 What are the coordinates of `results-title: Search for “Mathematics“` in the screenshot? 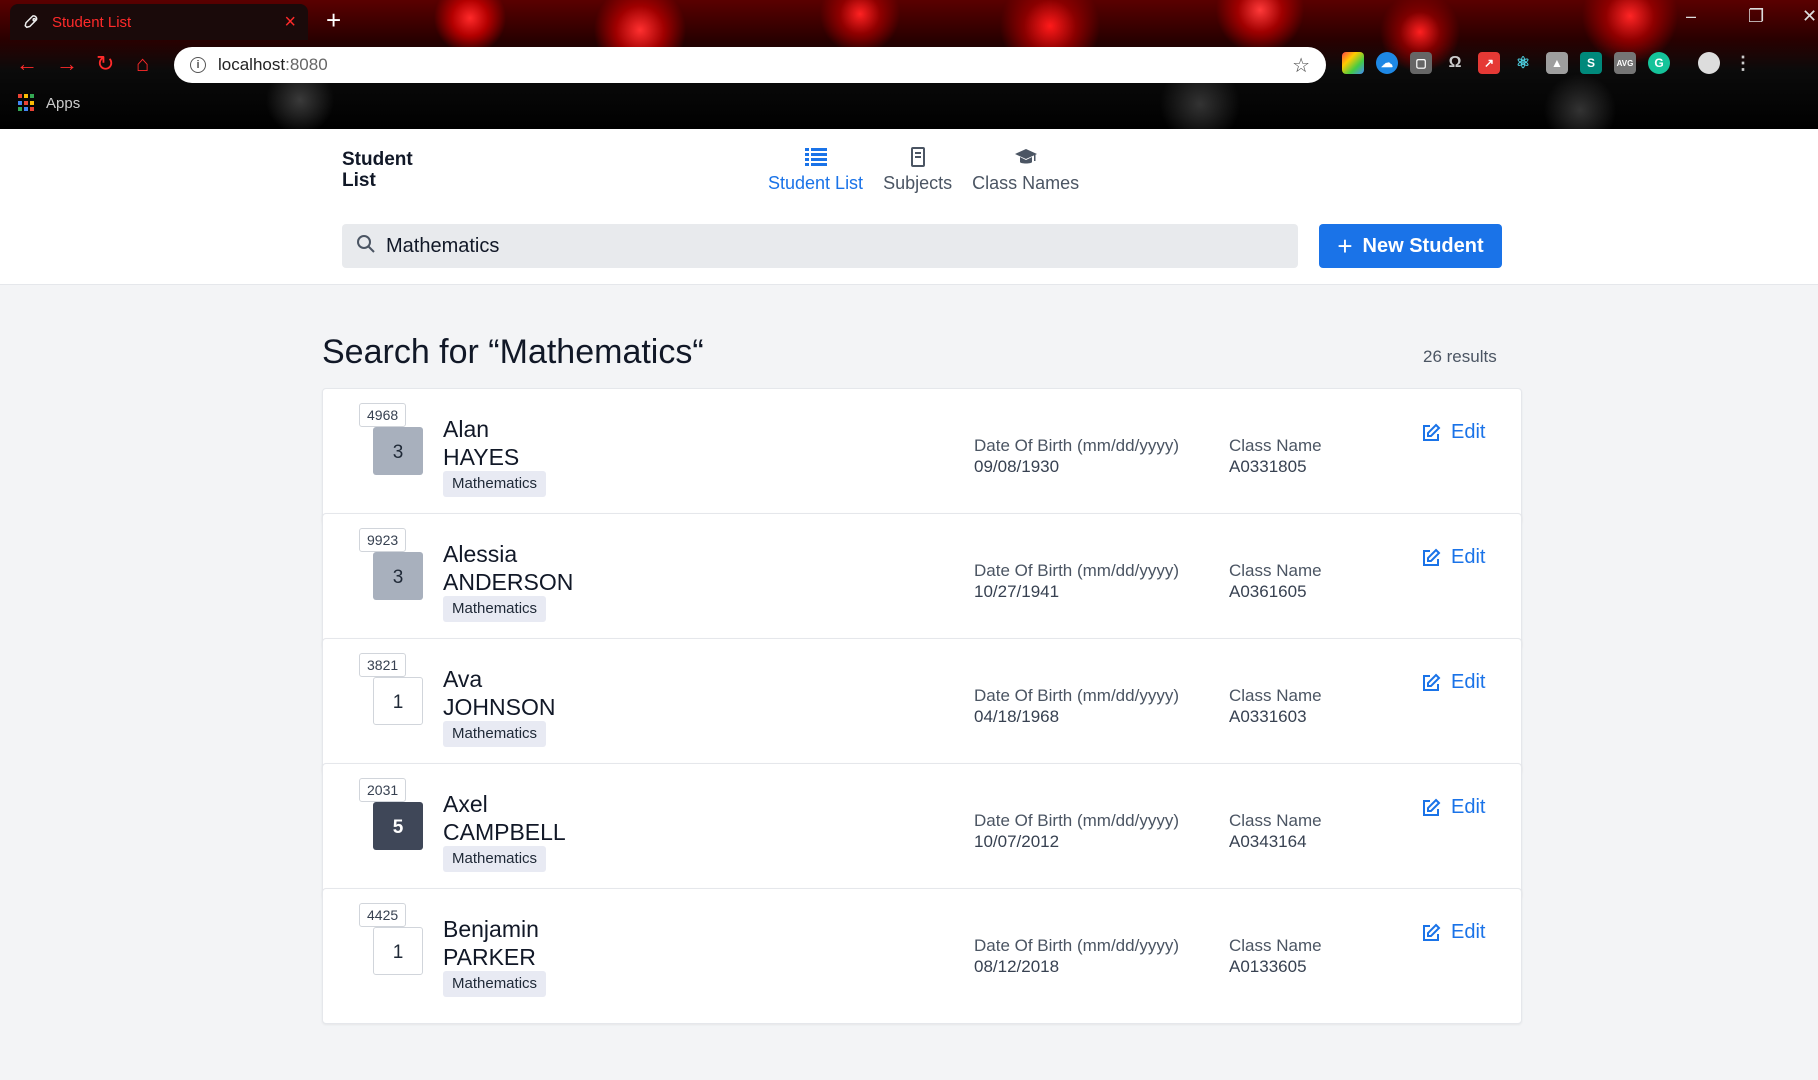 It's located at (513, 352).